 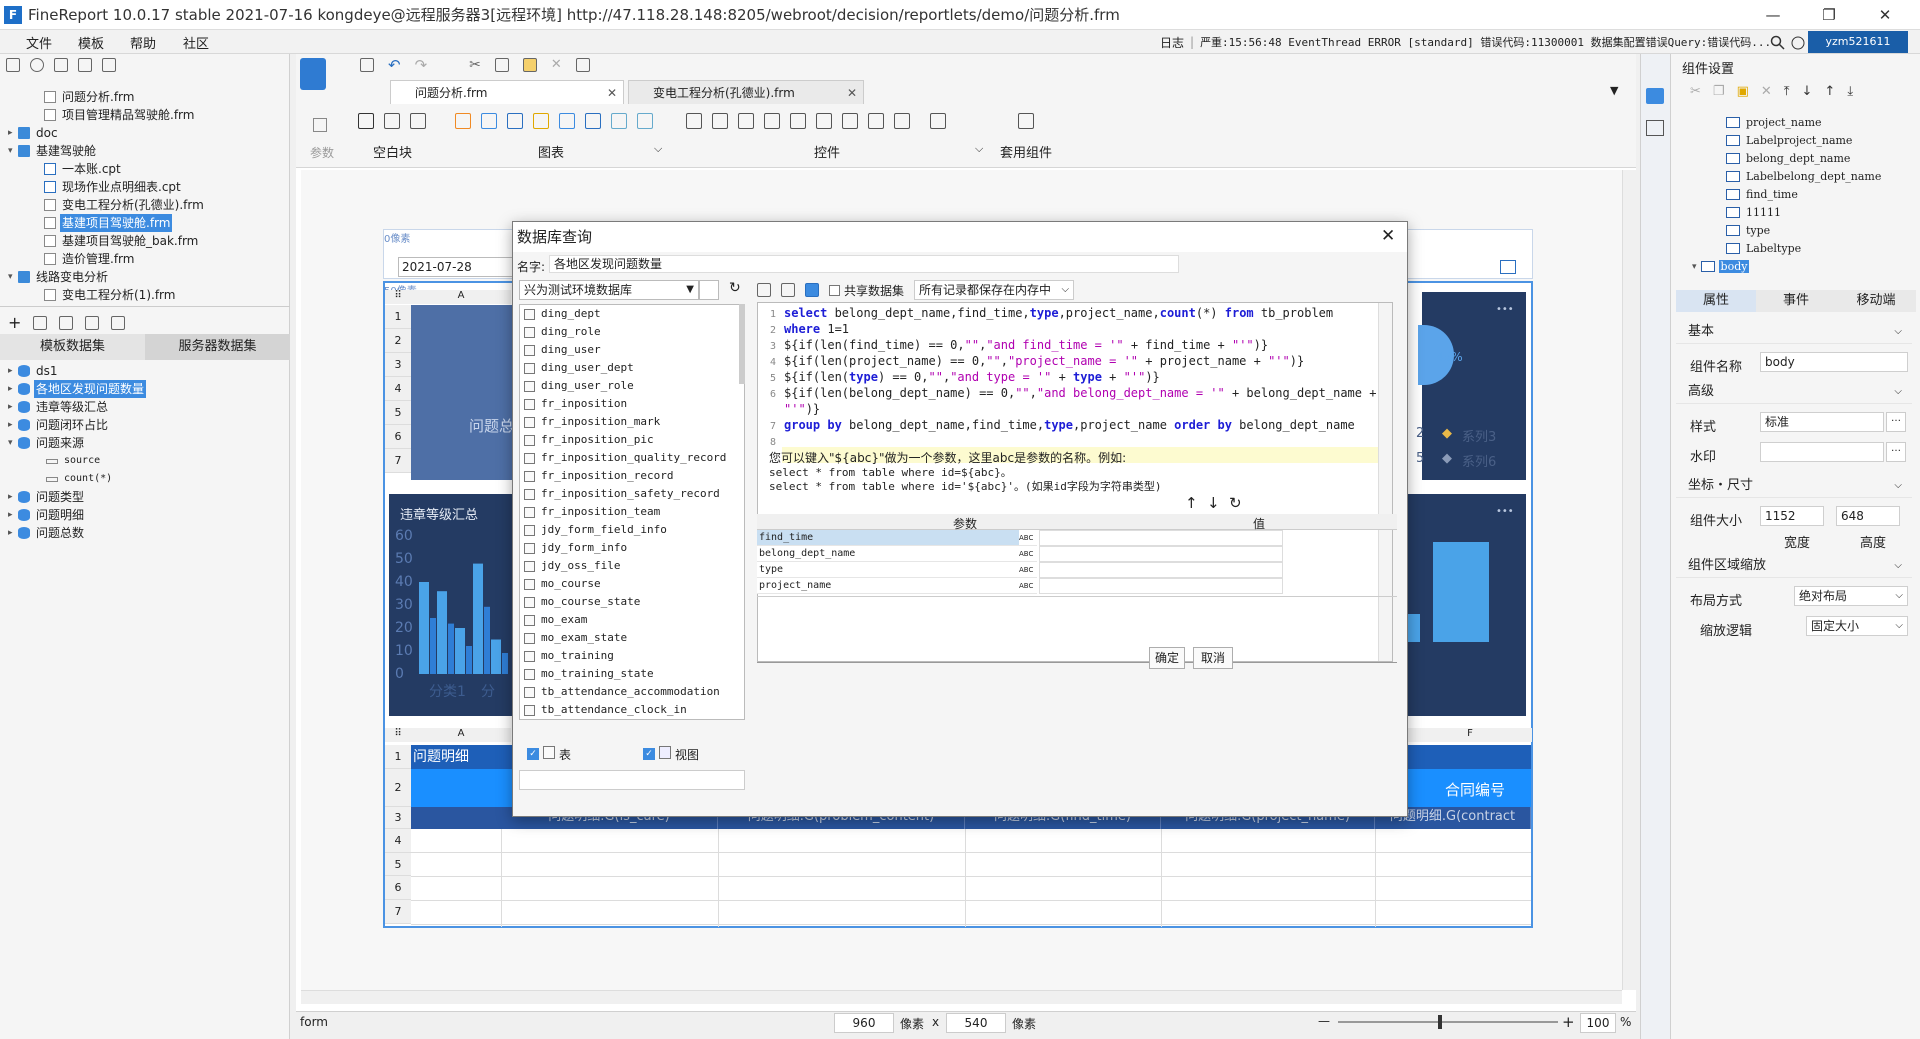 What do you see at coordinates (1834, 362) in the screenshot?
I see `comp-name-input: body` at bounding box center [1834, 362].